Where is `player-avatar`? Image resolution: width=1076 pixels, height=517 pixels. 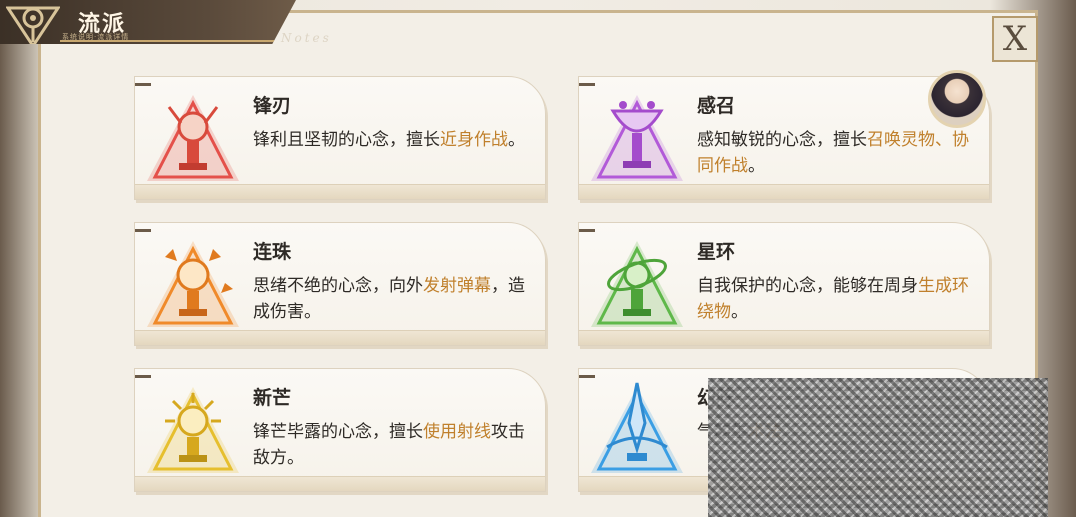
player-avatar is located at coordinates (957, 99).